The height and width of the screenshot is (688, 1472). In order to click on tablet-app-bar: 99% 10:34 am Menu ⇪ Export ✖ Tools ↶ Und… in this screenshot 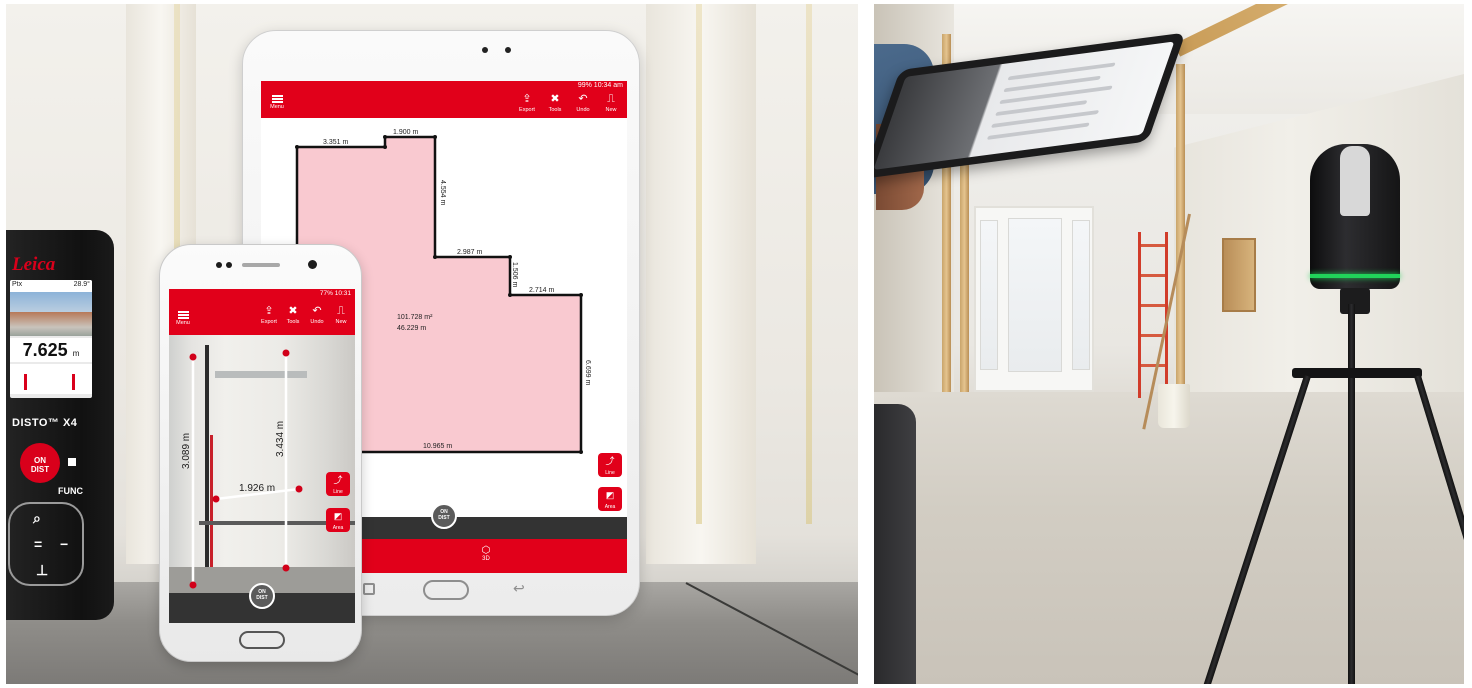, I will do `click(444, 99)`.